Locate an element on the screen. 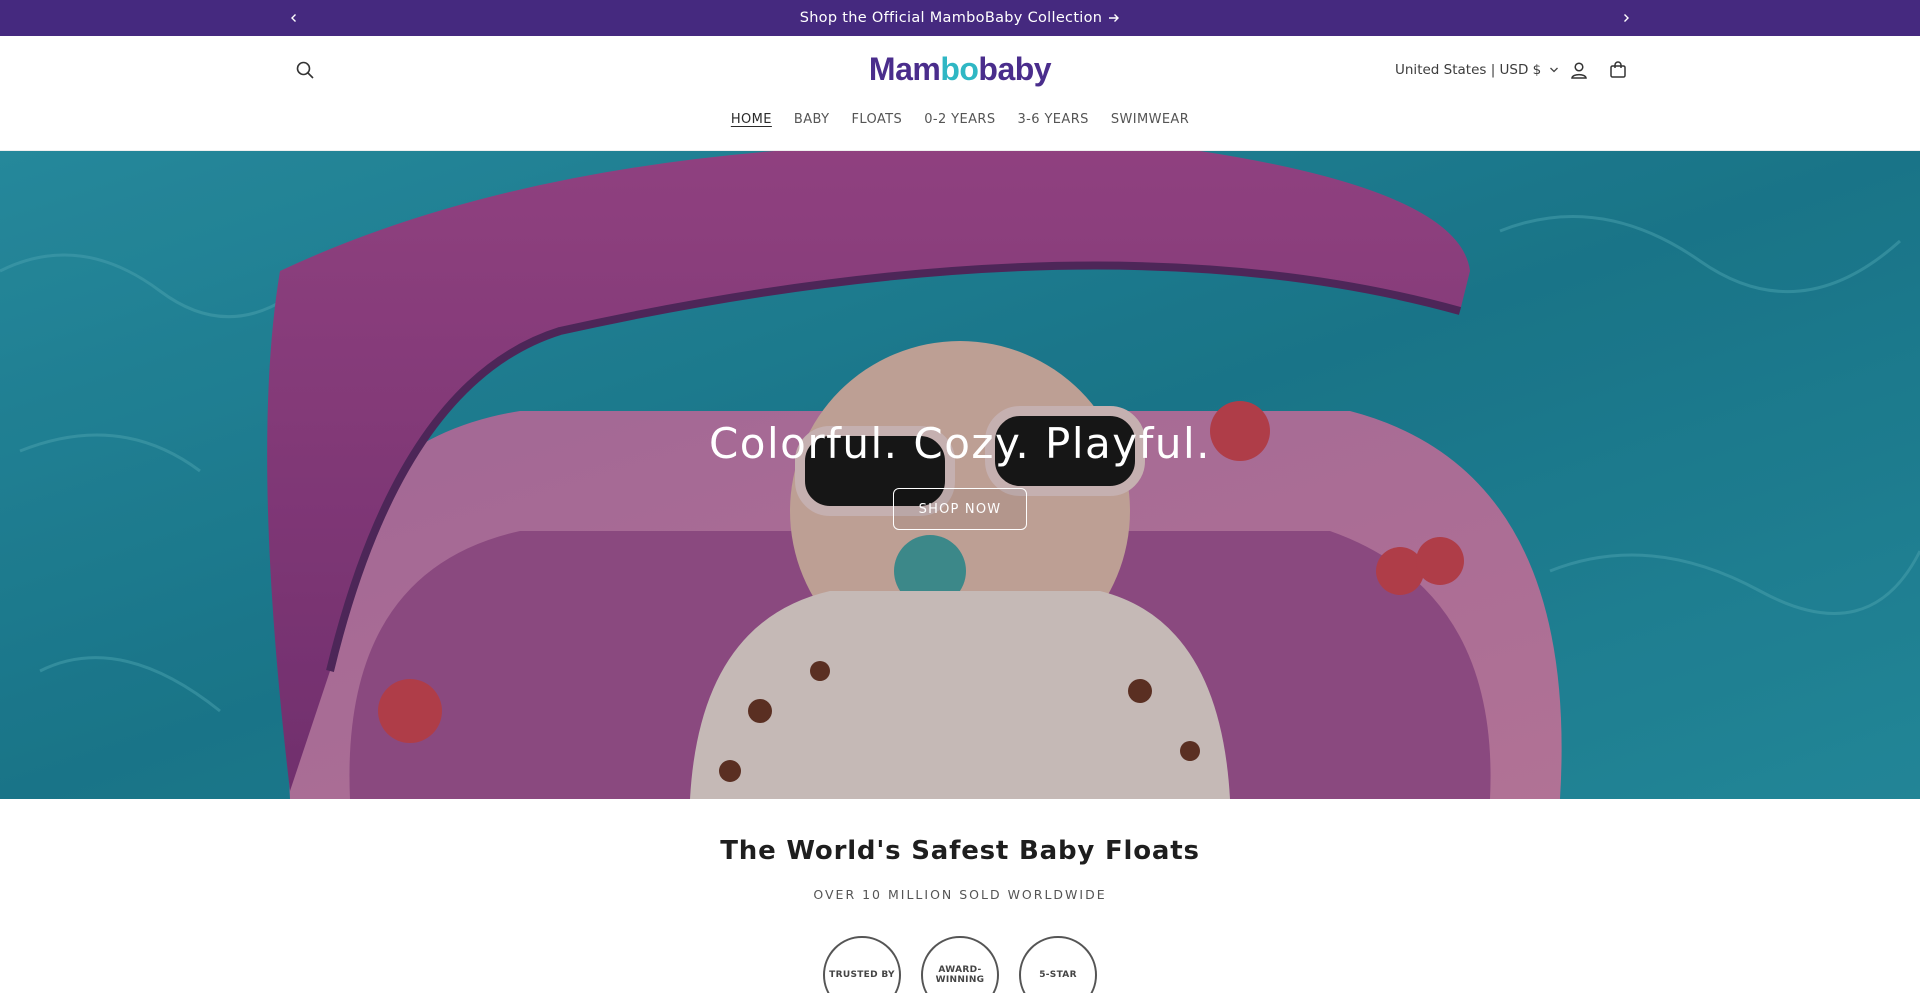  cart-icon is located at coordinates (1618, 69).